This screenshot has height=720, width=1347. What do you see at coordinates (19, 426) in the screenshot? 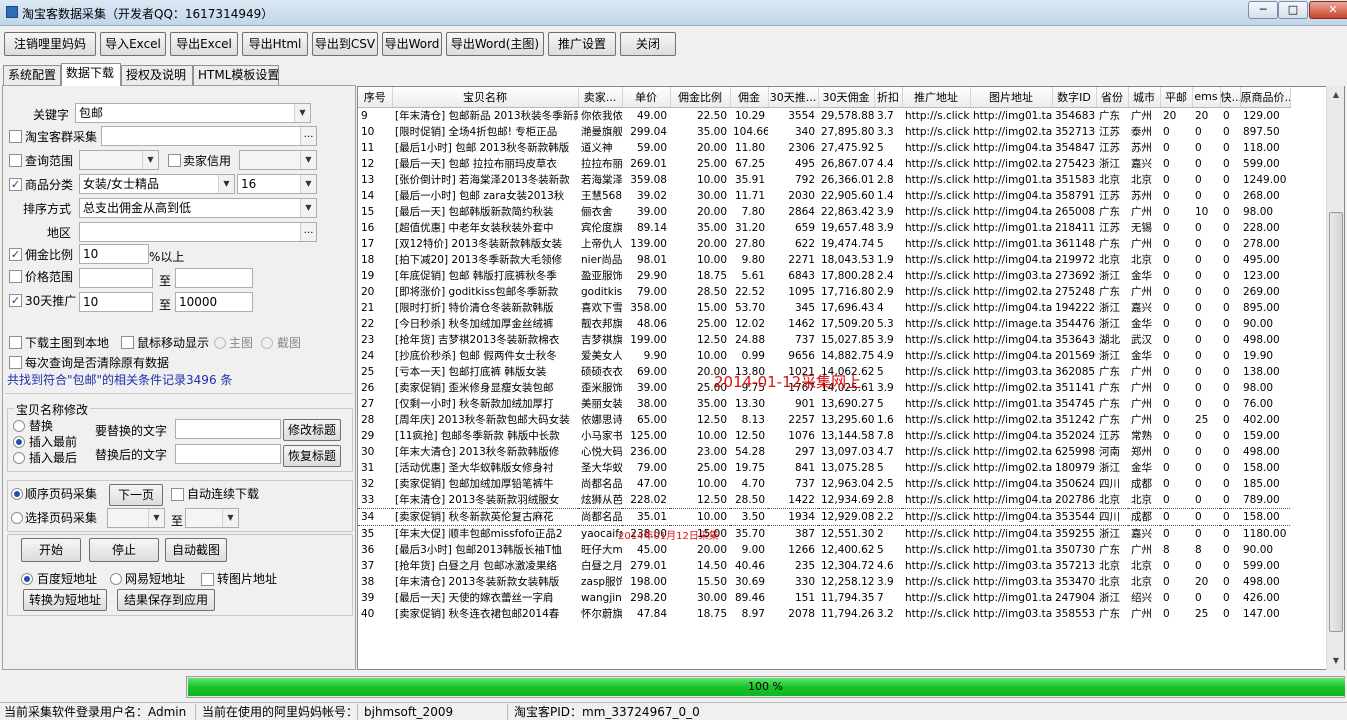
I see `replace-radio` at bounding box center [19, 426].